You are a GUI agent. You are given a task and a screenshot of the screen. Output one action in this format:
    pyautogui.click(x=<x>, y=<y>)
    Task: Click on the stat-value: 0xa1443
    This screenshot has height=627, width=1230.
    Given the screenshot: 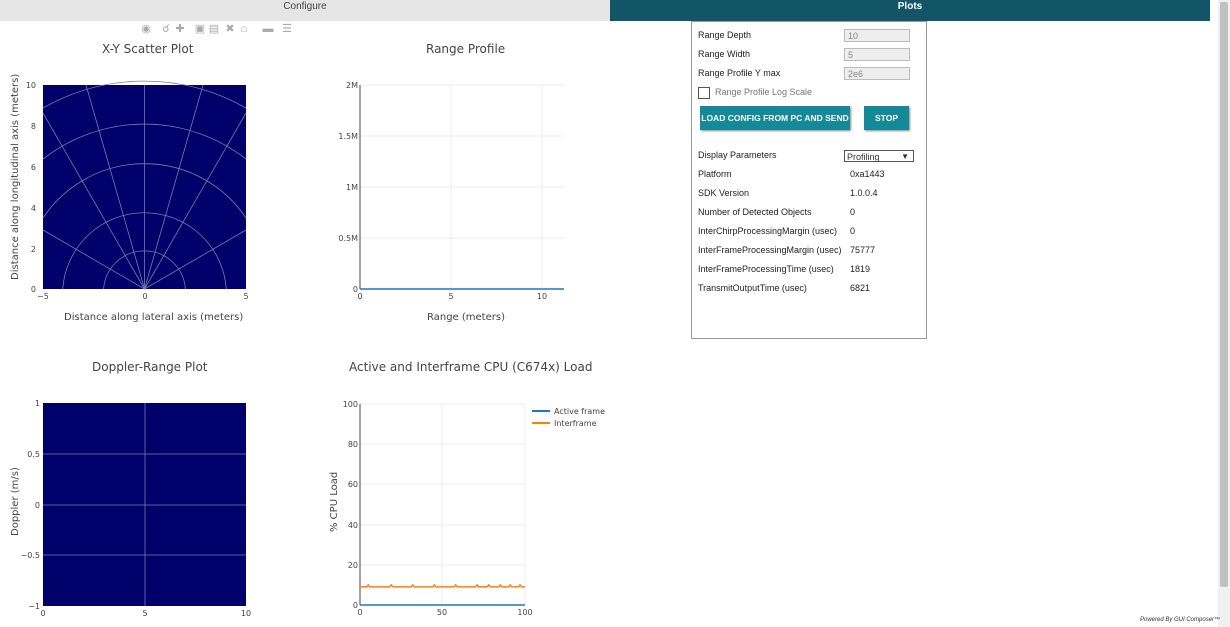 What is the action you would take?
    pyautogui.click(x=867, y=174)
    